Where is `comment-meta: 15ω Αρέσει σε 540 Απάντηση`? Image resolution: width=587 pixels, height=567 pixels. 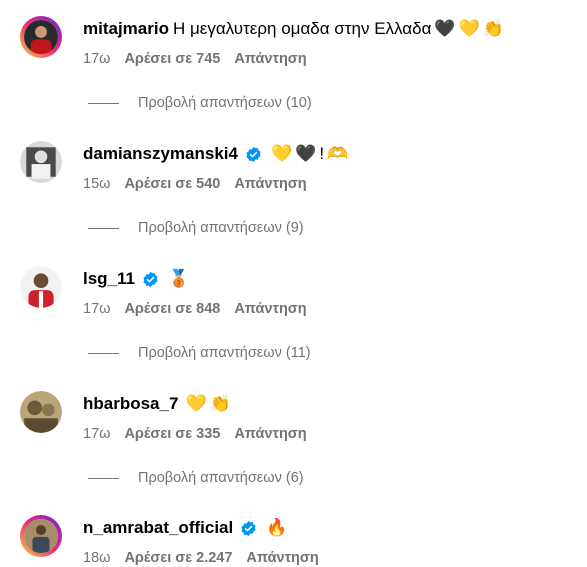 comment-meta: 15ω Αρέσει σε 540 Απάντηση is located at coordinates (195, 184).